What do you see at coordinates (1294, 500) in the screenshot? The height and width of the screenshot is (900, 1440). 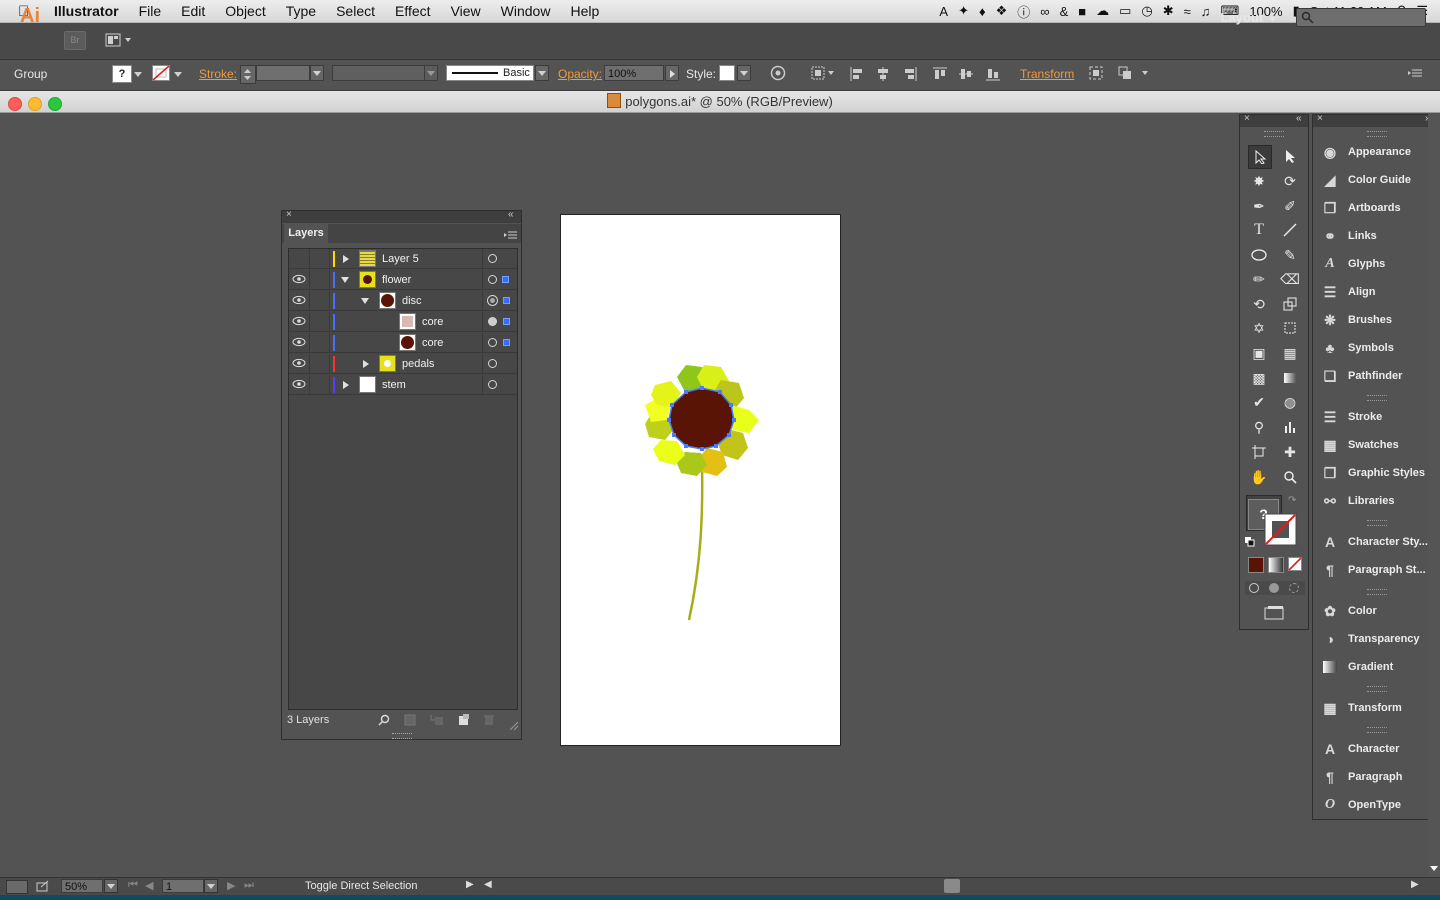 I see `swap-fill-stroke-icon: ↷` at bounding box center [1294, 500].